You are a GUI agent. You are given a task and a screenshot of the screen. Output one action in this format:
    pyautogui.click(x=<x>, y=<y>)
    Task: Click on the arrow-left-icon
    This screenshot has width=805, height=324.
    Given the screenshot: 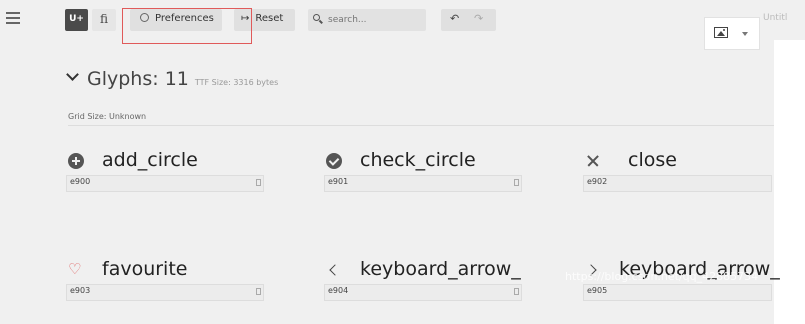 What is the action you would take?
    pyautogui.click(x=334, y=270)
    